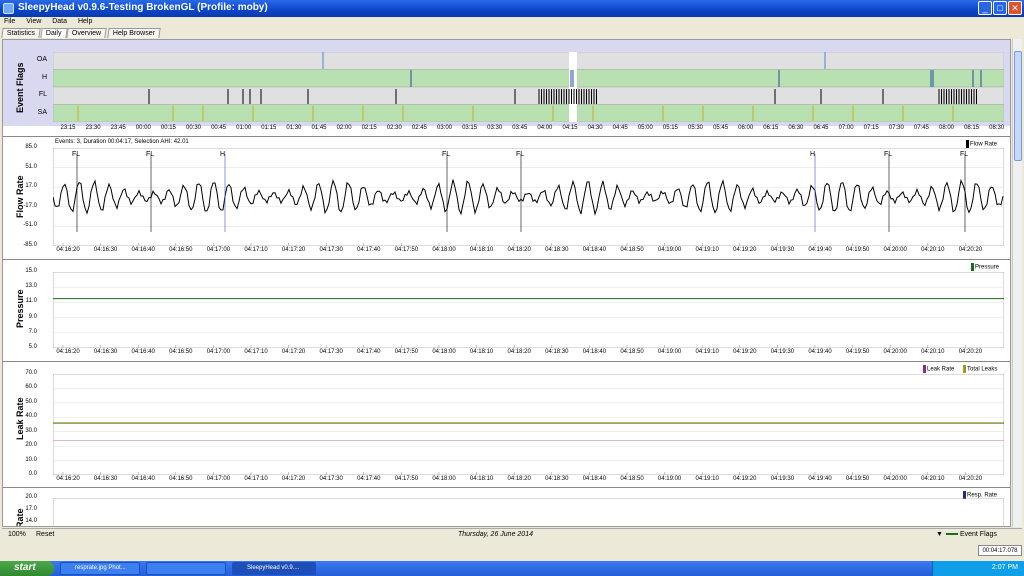 The width and height of the screenshot is (1024, 576). What do you see at coordinates (30, 205) in the screenshot?
I see `y-tick-label: -17.0` at bounding box center [30, 205].